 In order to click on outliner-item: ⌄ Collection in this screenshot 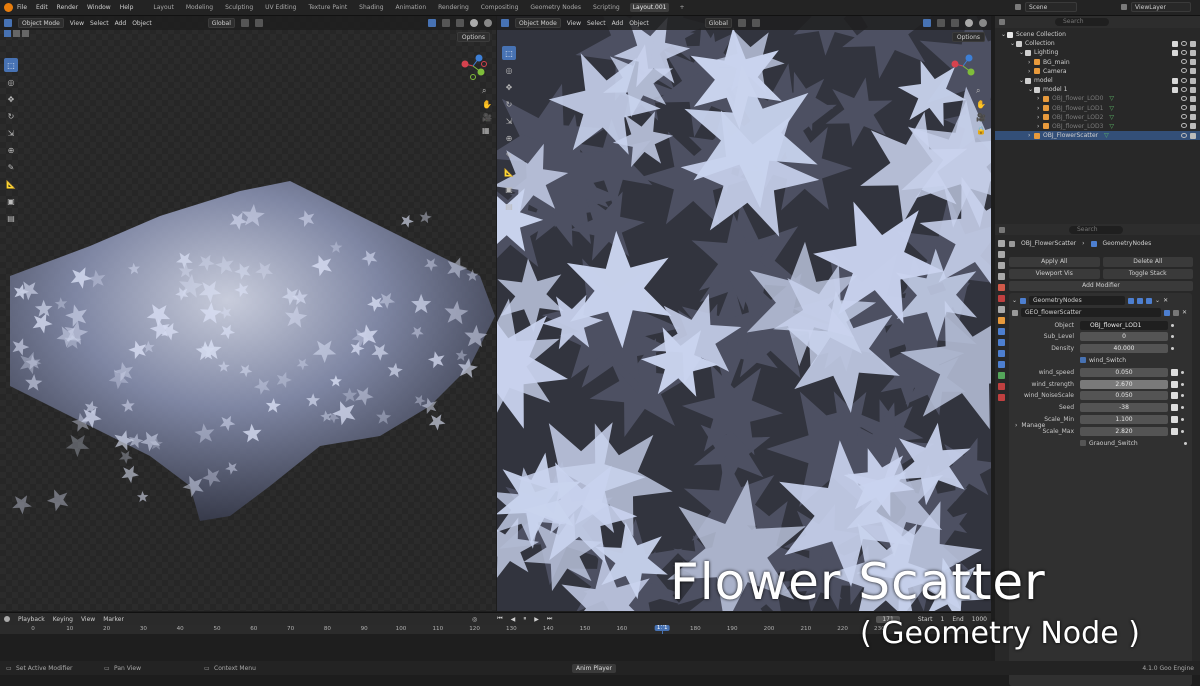, I will do `click(1097, 43)`.